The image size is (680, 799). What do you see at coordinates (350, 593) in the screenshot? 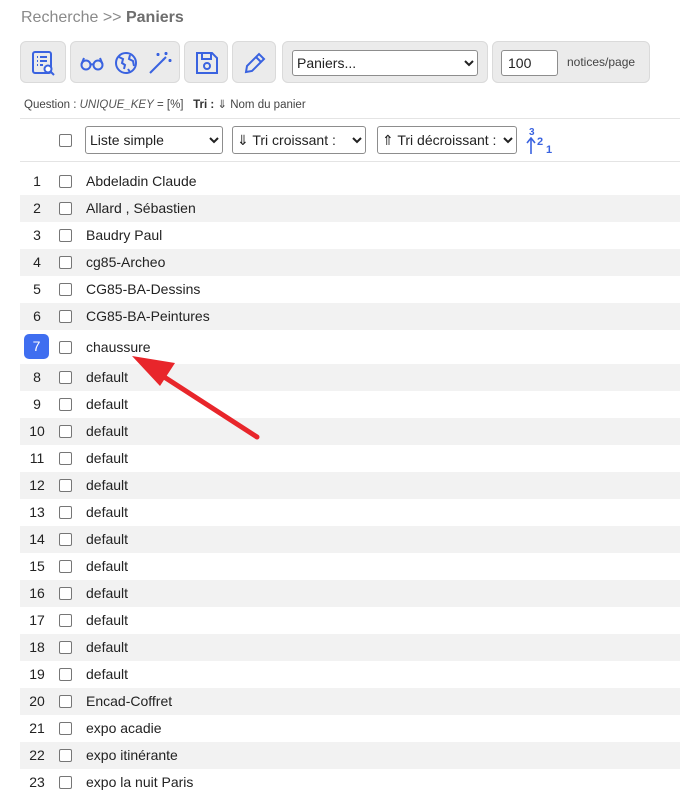
I see `list-row: 16 default` at bounding box center [350, 593].